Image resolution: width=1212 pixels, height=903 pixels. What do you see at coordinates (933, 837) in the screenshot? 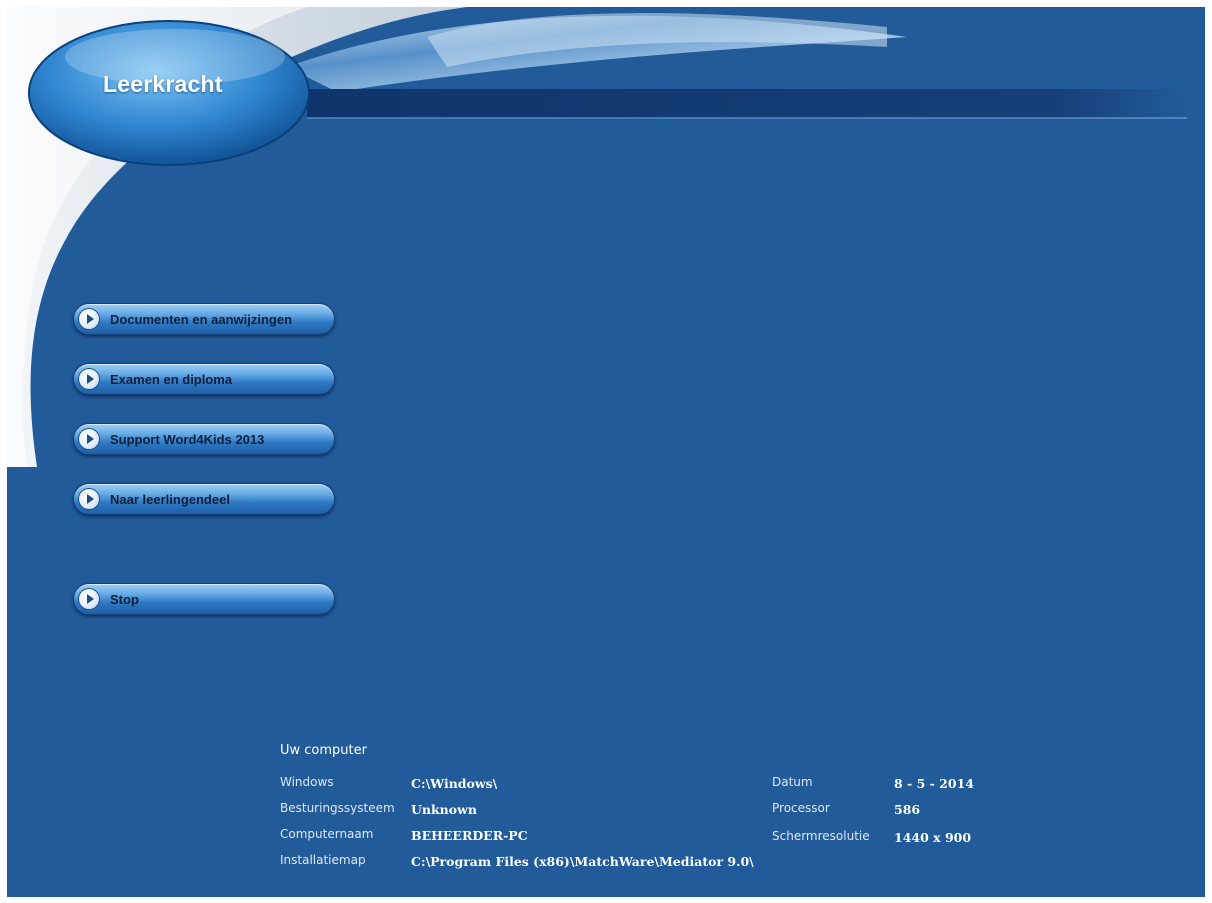
I see `resolution-value: 1440 x 900` at bounding box center [933, 837].